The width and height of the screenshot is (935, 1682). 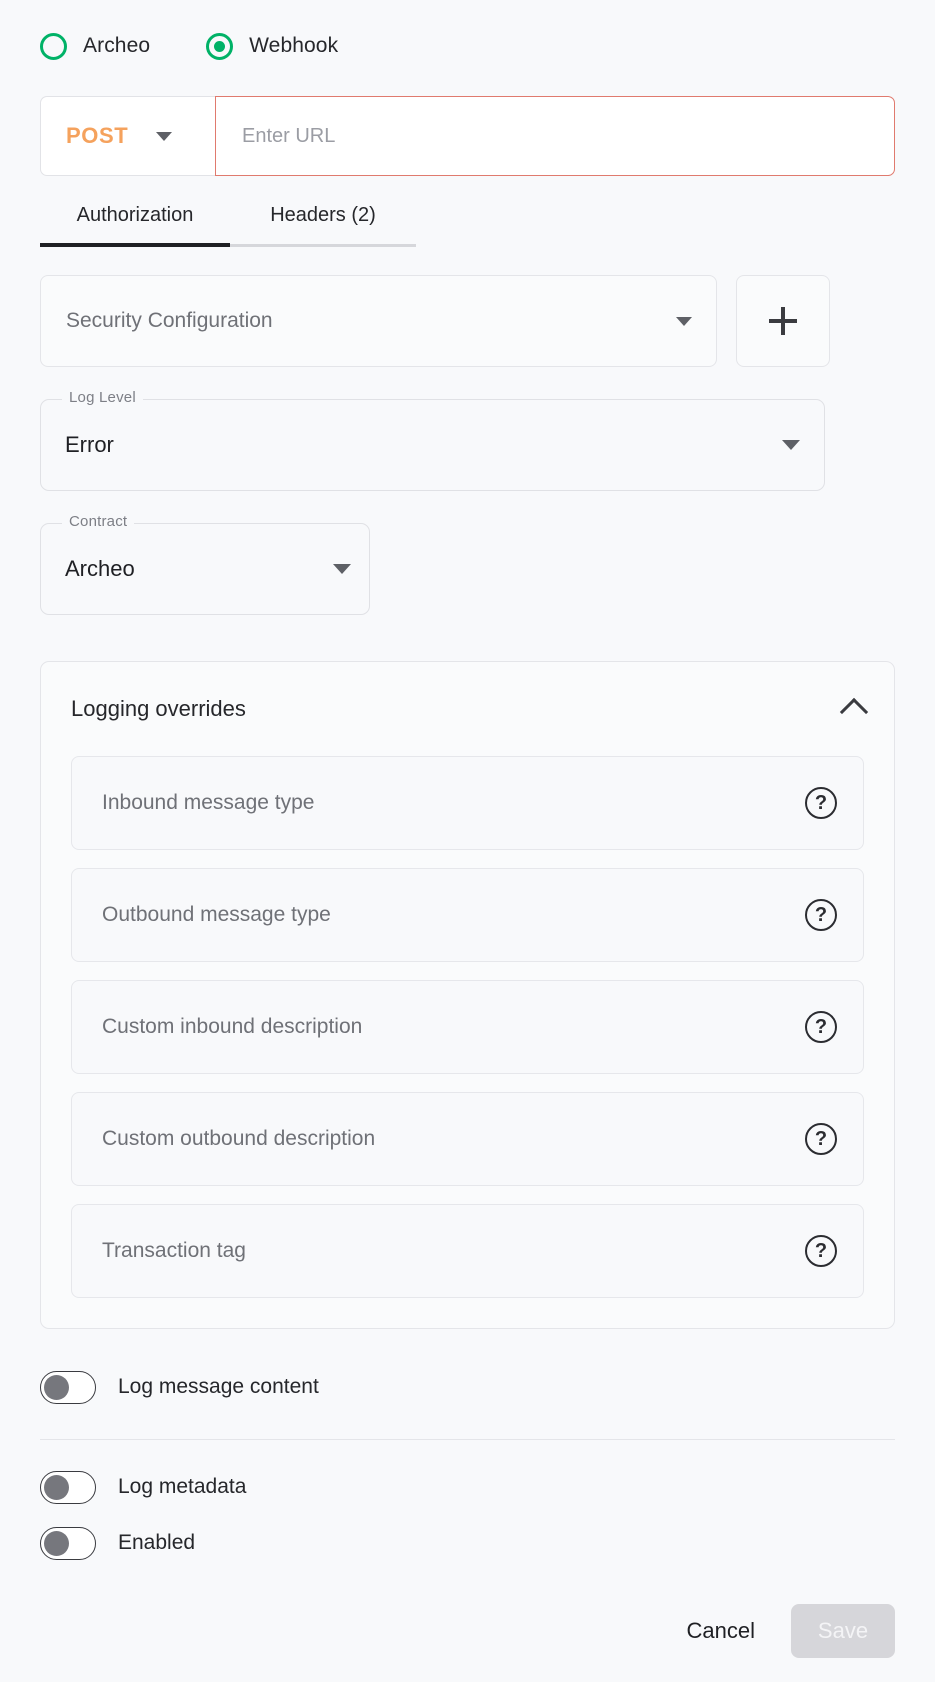 I want to click on radio-option-archeo: Archeo, so click(x=95, y=46).